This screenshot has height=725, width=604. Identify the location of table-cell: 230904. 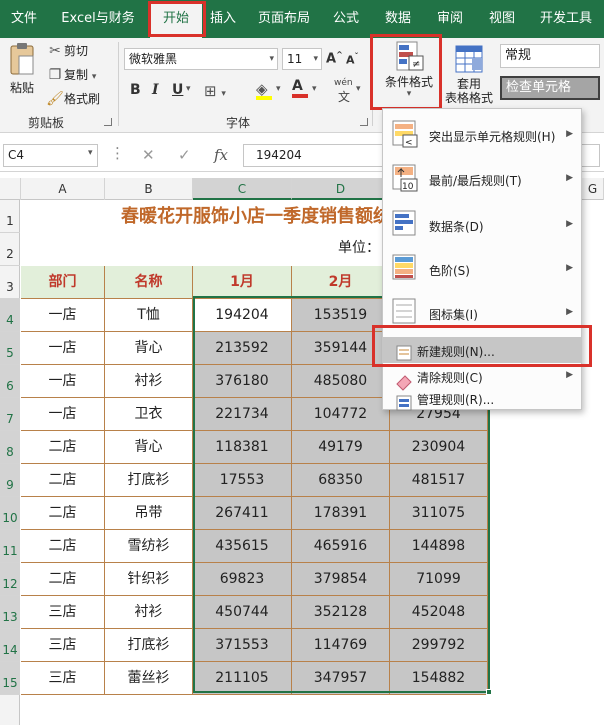
(439, 447).